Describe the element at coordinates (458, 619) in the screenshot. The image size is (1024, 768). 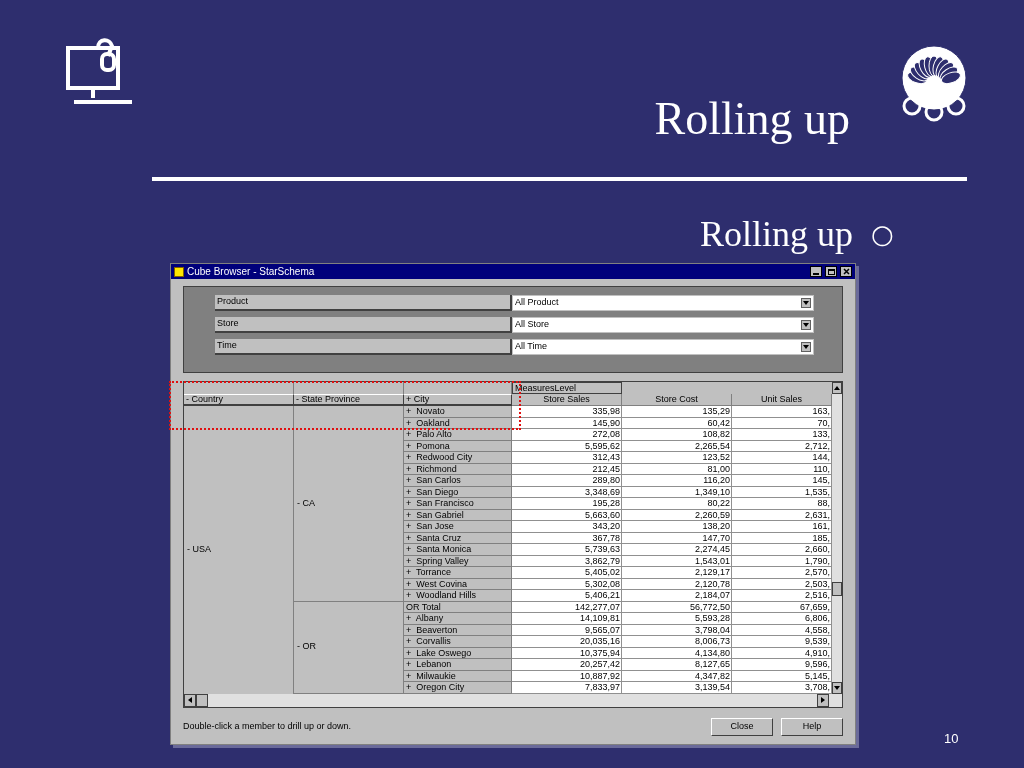
I see `city-cell: + Albany` at that location.